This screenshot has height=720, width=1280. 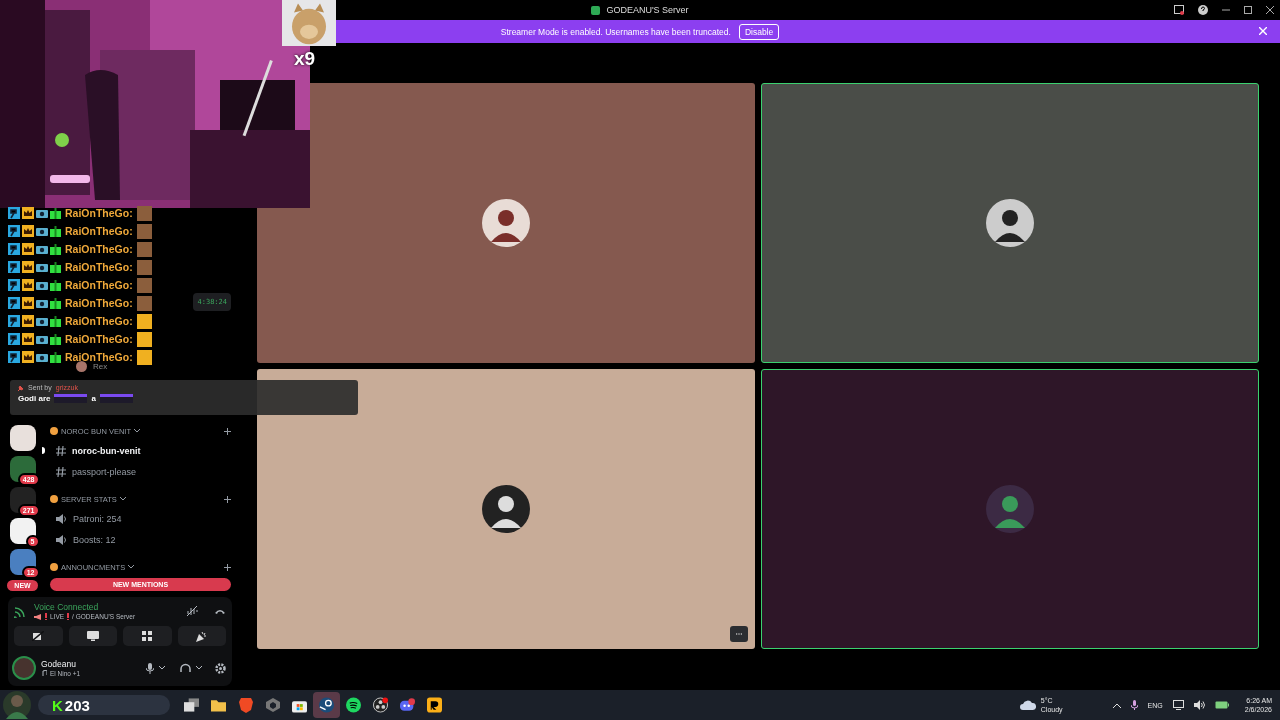 I want to click on window-title: GODEANU'S Server, so click(x=647, y=10).